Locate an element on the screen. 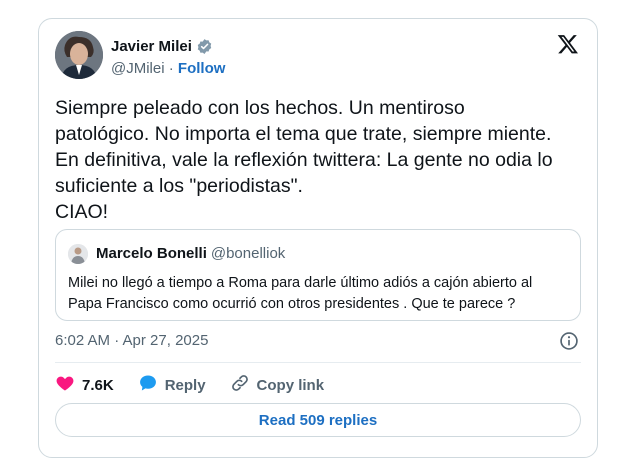 The height and width of the screenshot is (458, 640). copy-link-button: Copy link is located at coordinates (277, 385).